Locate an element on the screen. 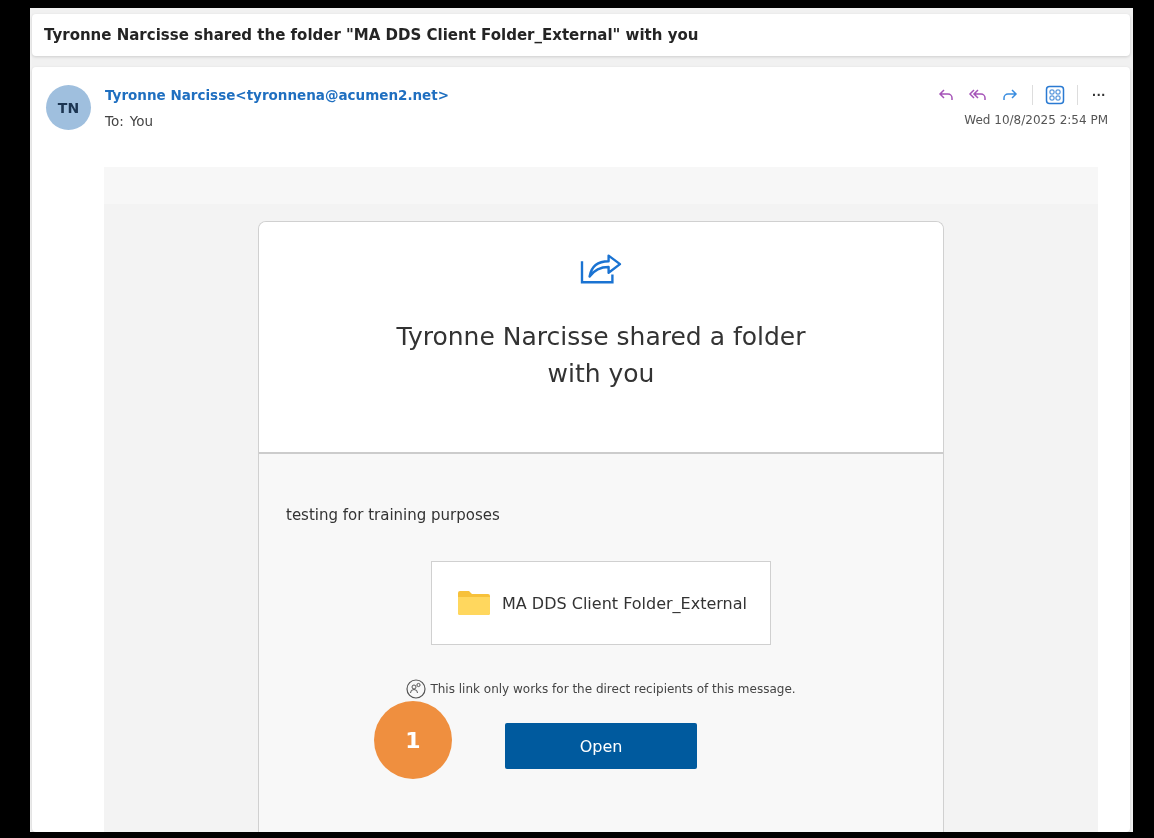 This screenshot has width=1154, height=838. recipient: You is located at coordinates (141, 121).